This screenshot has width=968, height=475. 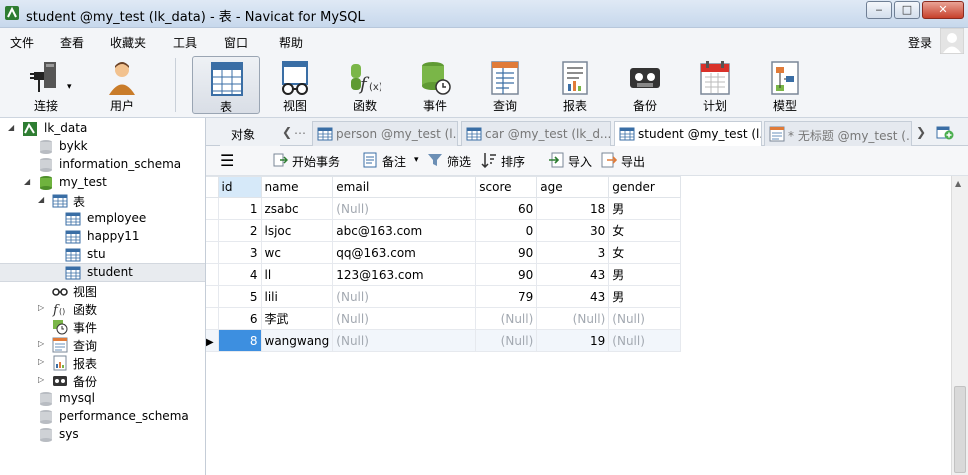 I want to click on cell-id: 4, so click(x=239, y=274).